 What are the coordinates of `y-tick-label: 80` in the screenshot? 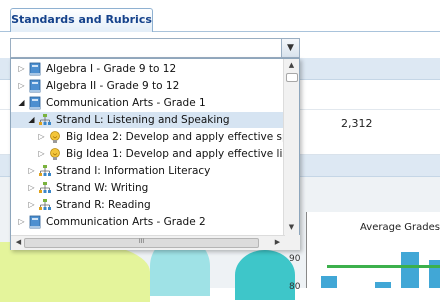 It's located at (295, 287).